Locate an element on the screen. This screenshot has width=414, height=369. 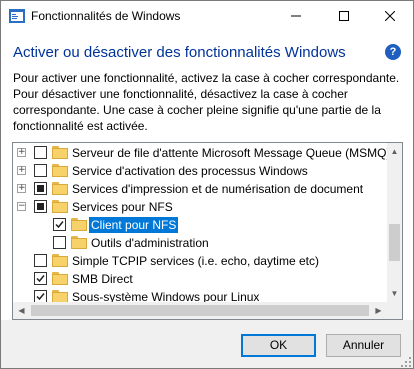
help-icon: ? is located at coordinates (393, 52).